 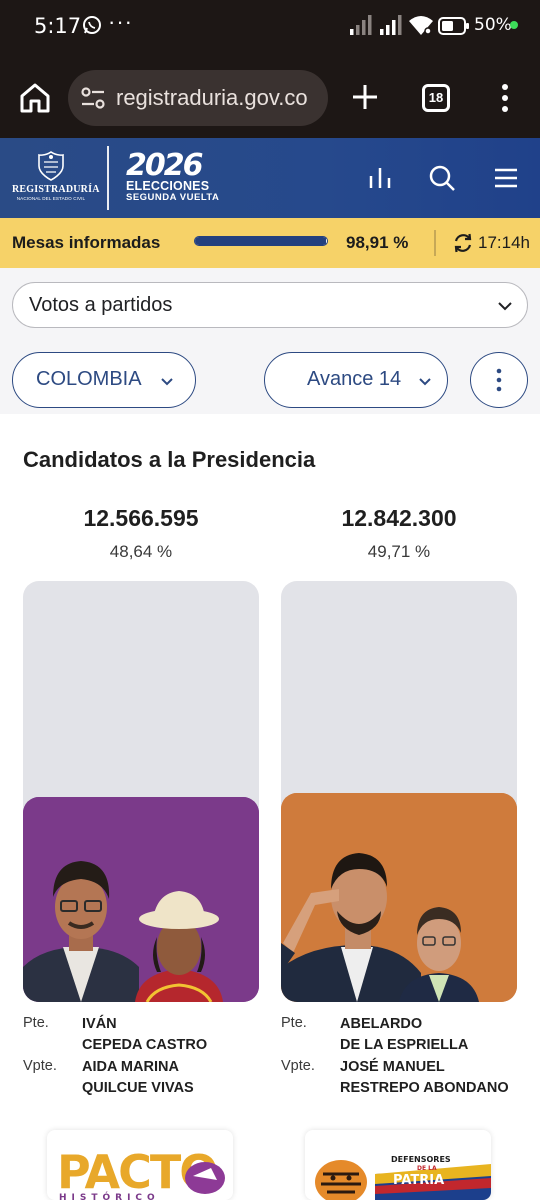 What do you see at coordinates (141, 551) in the screenshot?
I see `candidate-percent: 48,64 %` at bounding box center [141, 551].